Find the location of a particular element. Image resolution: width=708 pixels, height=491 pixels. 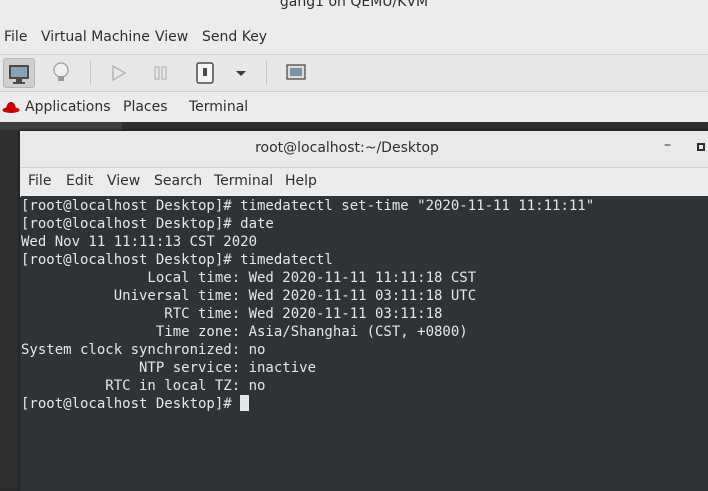

terminal-app-menu: Terminal is located at coordinates (218, 107).